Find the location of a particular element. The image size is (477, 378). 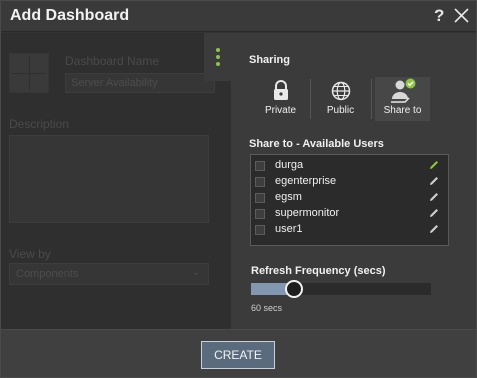

dialog-footer: CREATE is located at coordinates (238, 353).